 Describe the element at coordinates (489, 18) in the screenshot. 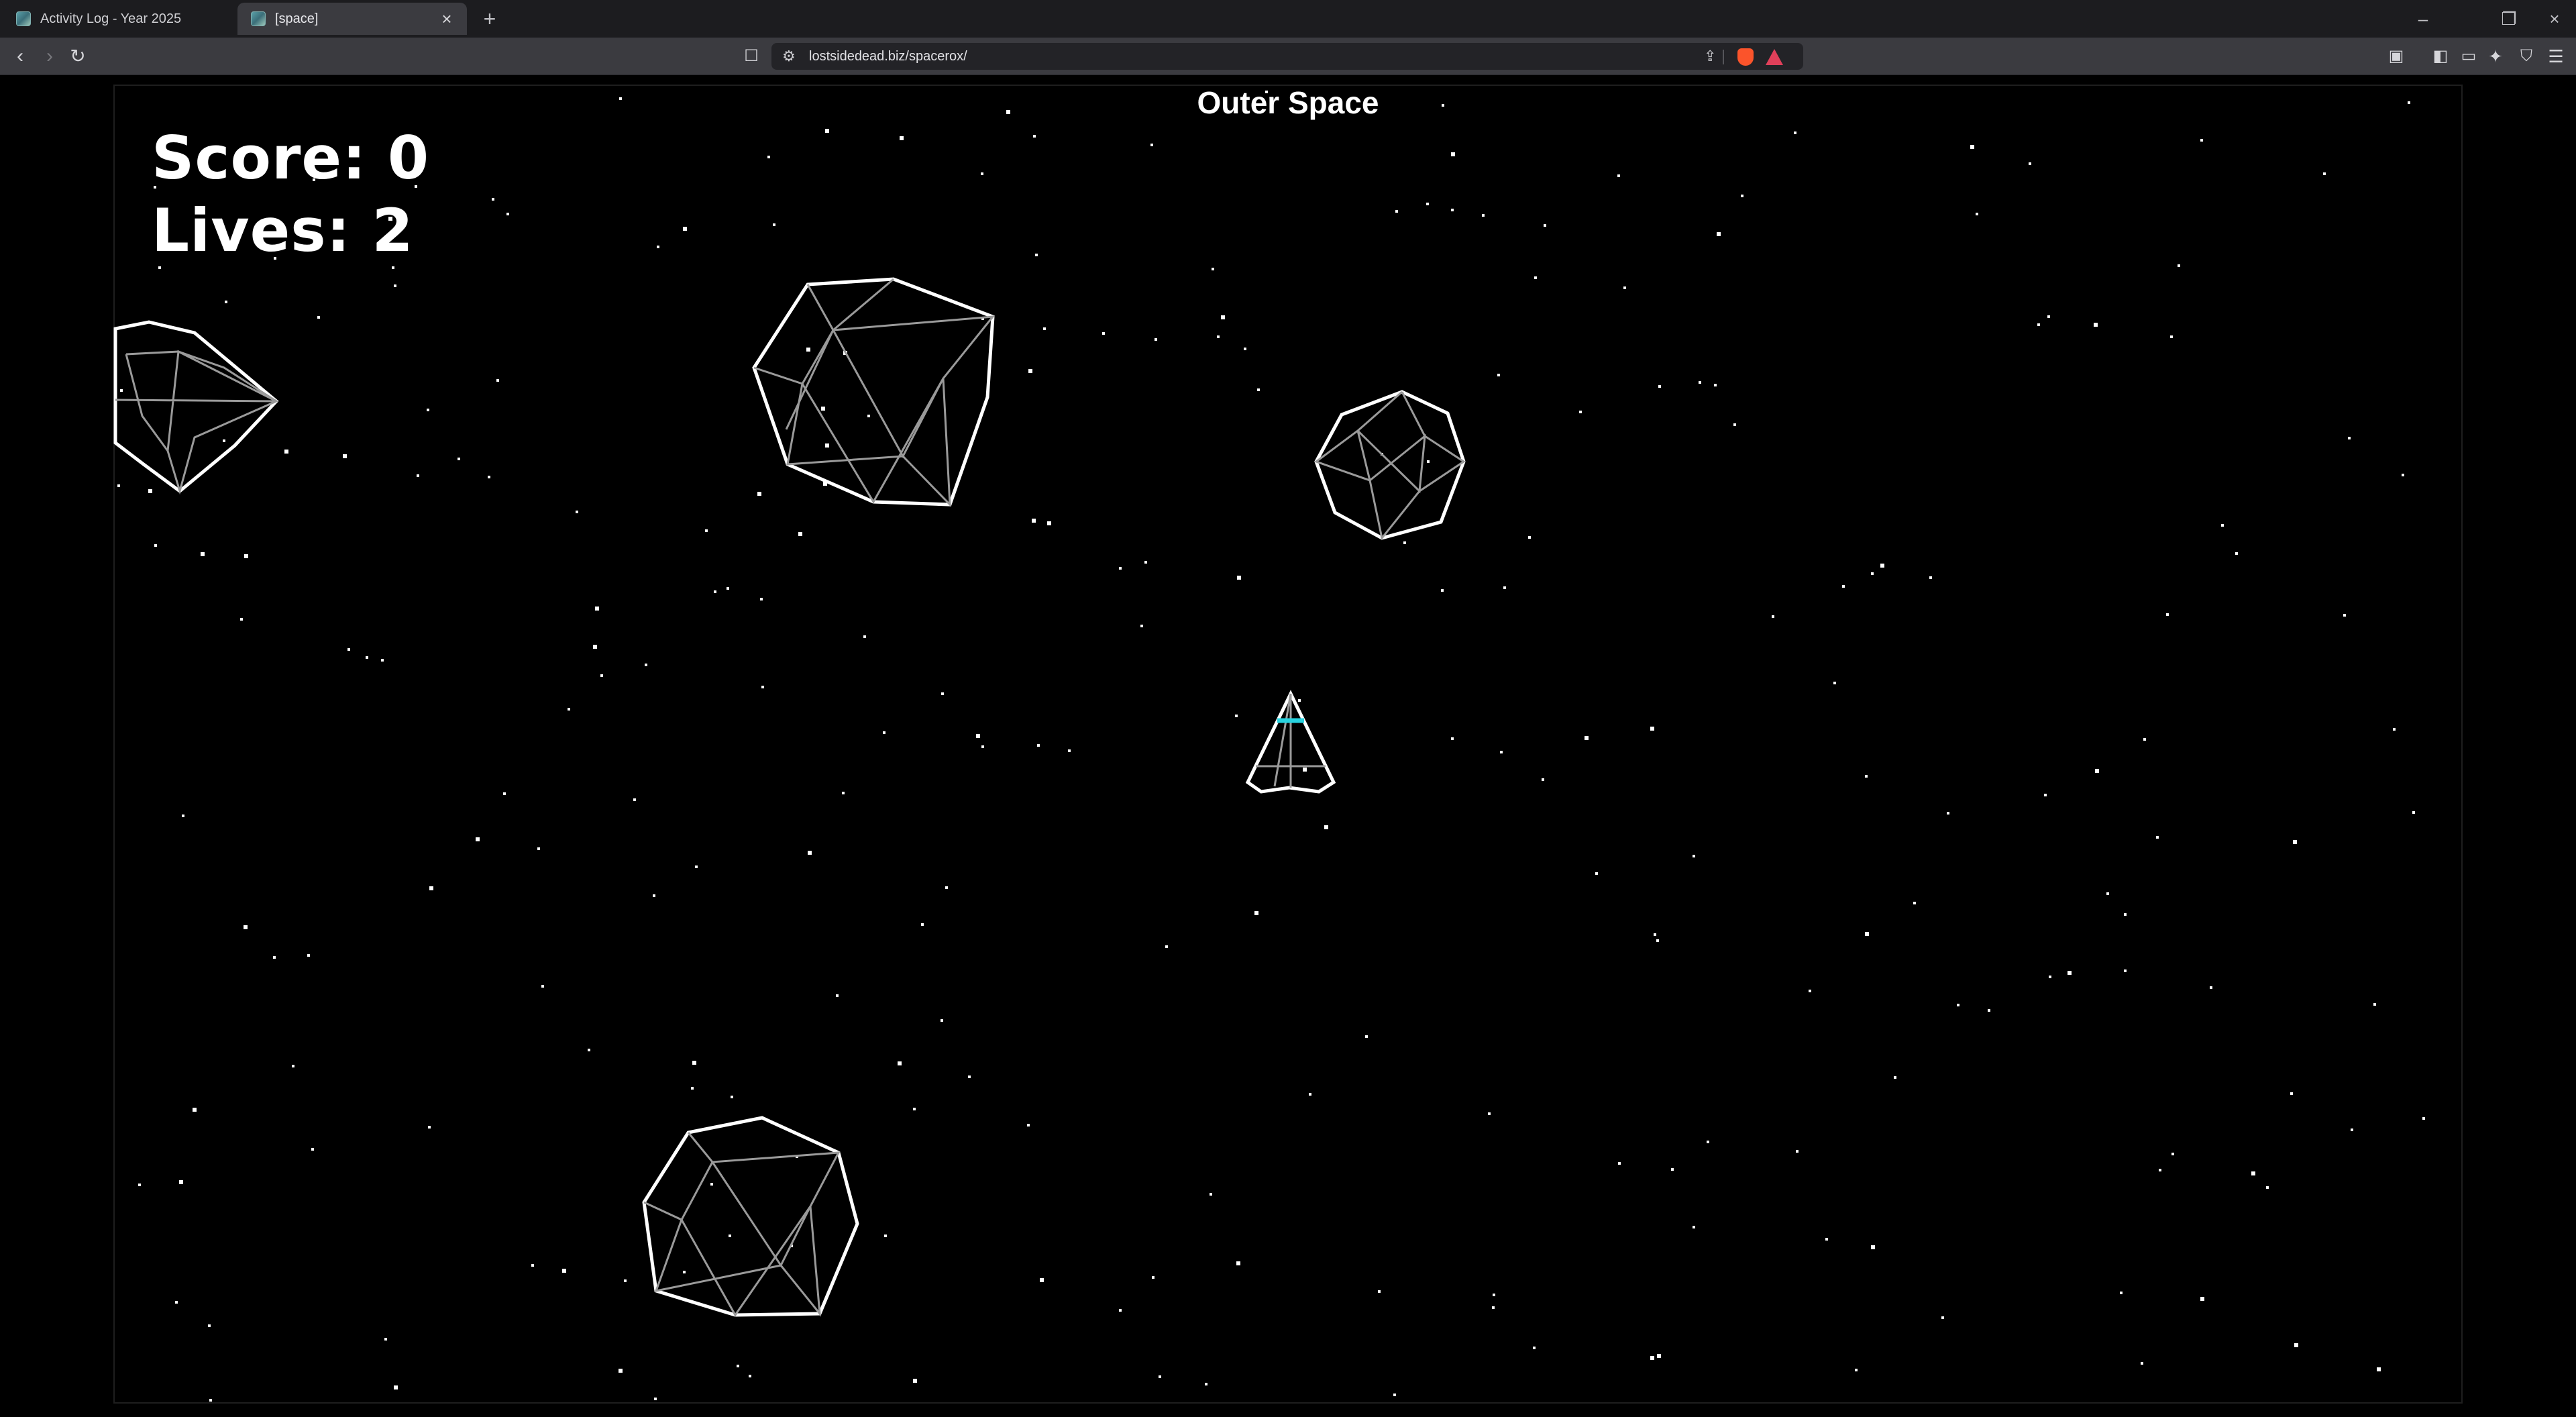

I see `new-tab-icon: +` at that location.